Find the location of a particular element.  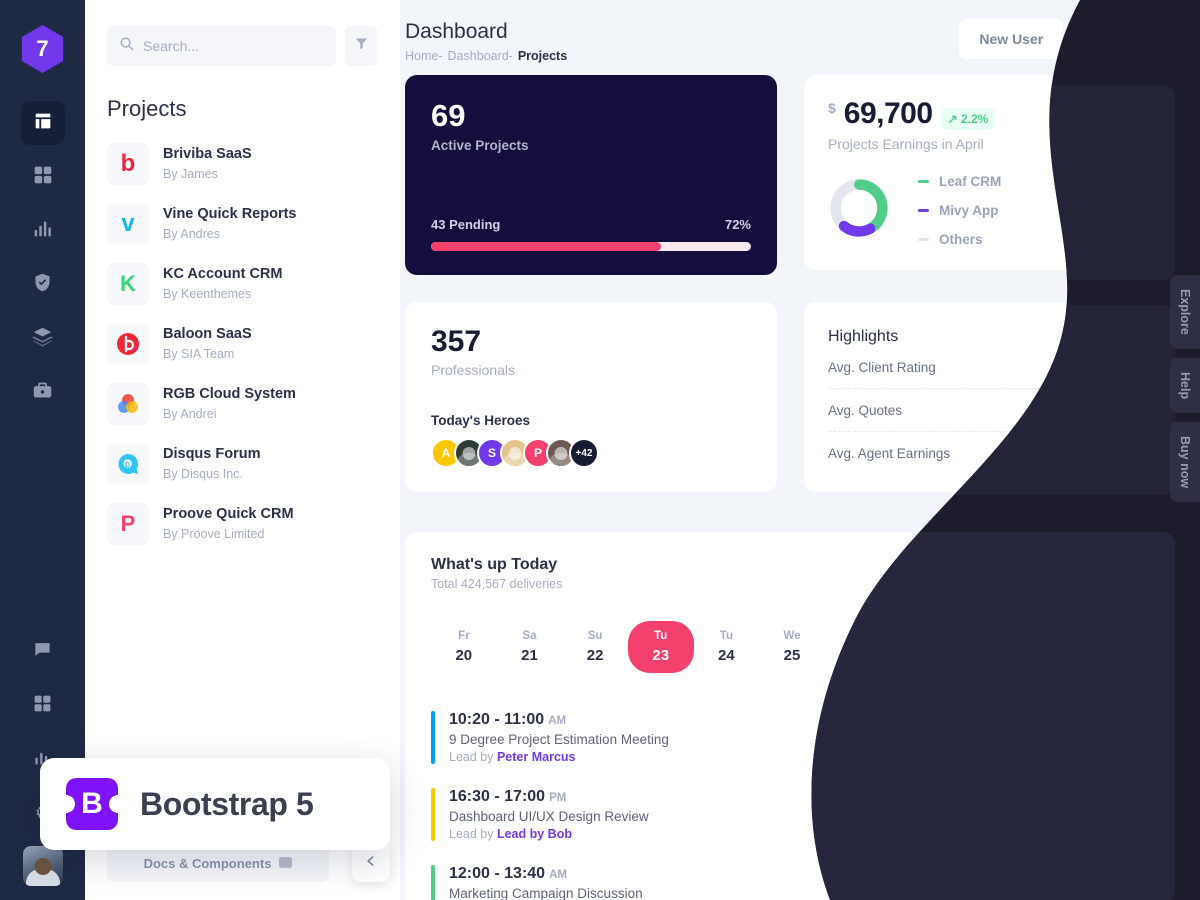

project-list-item: RGB Cloud System By Andrei is located at coordinates (242, 404).